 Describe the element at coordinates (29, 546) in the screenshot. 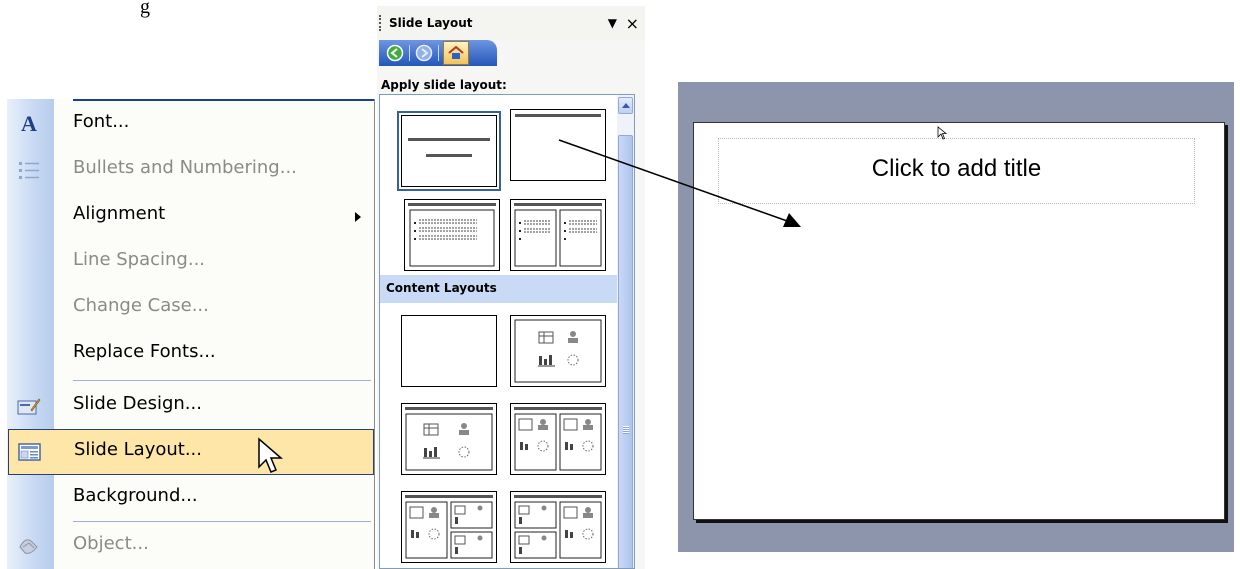

I see `object-icon` at that location.